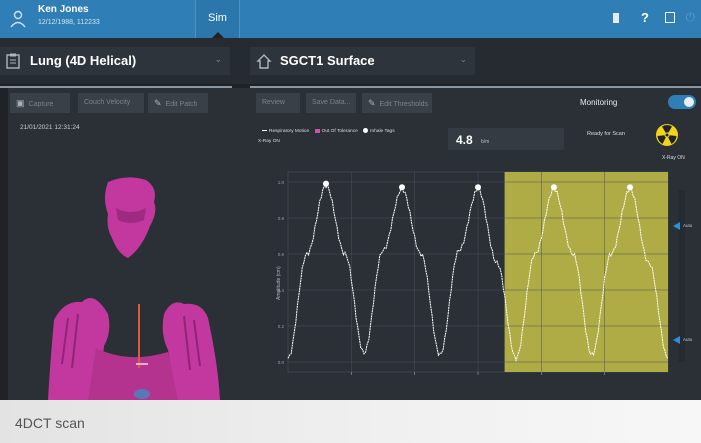 The width and height of the screenshot is (701, 443). I want to click on surface-label: SGCT1 Surface, so click(327, 60).